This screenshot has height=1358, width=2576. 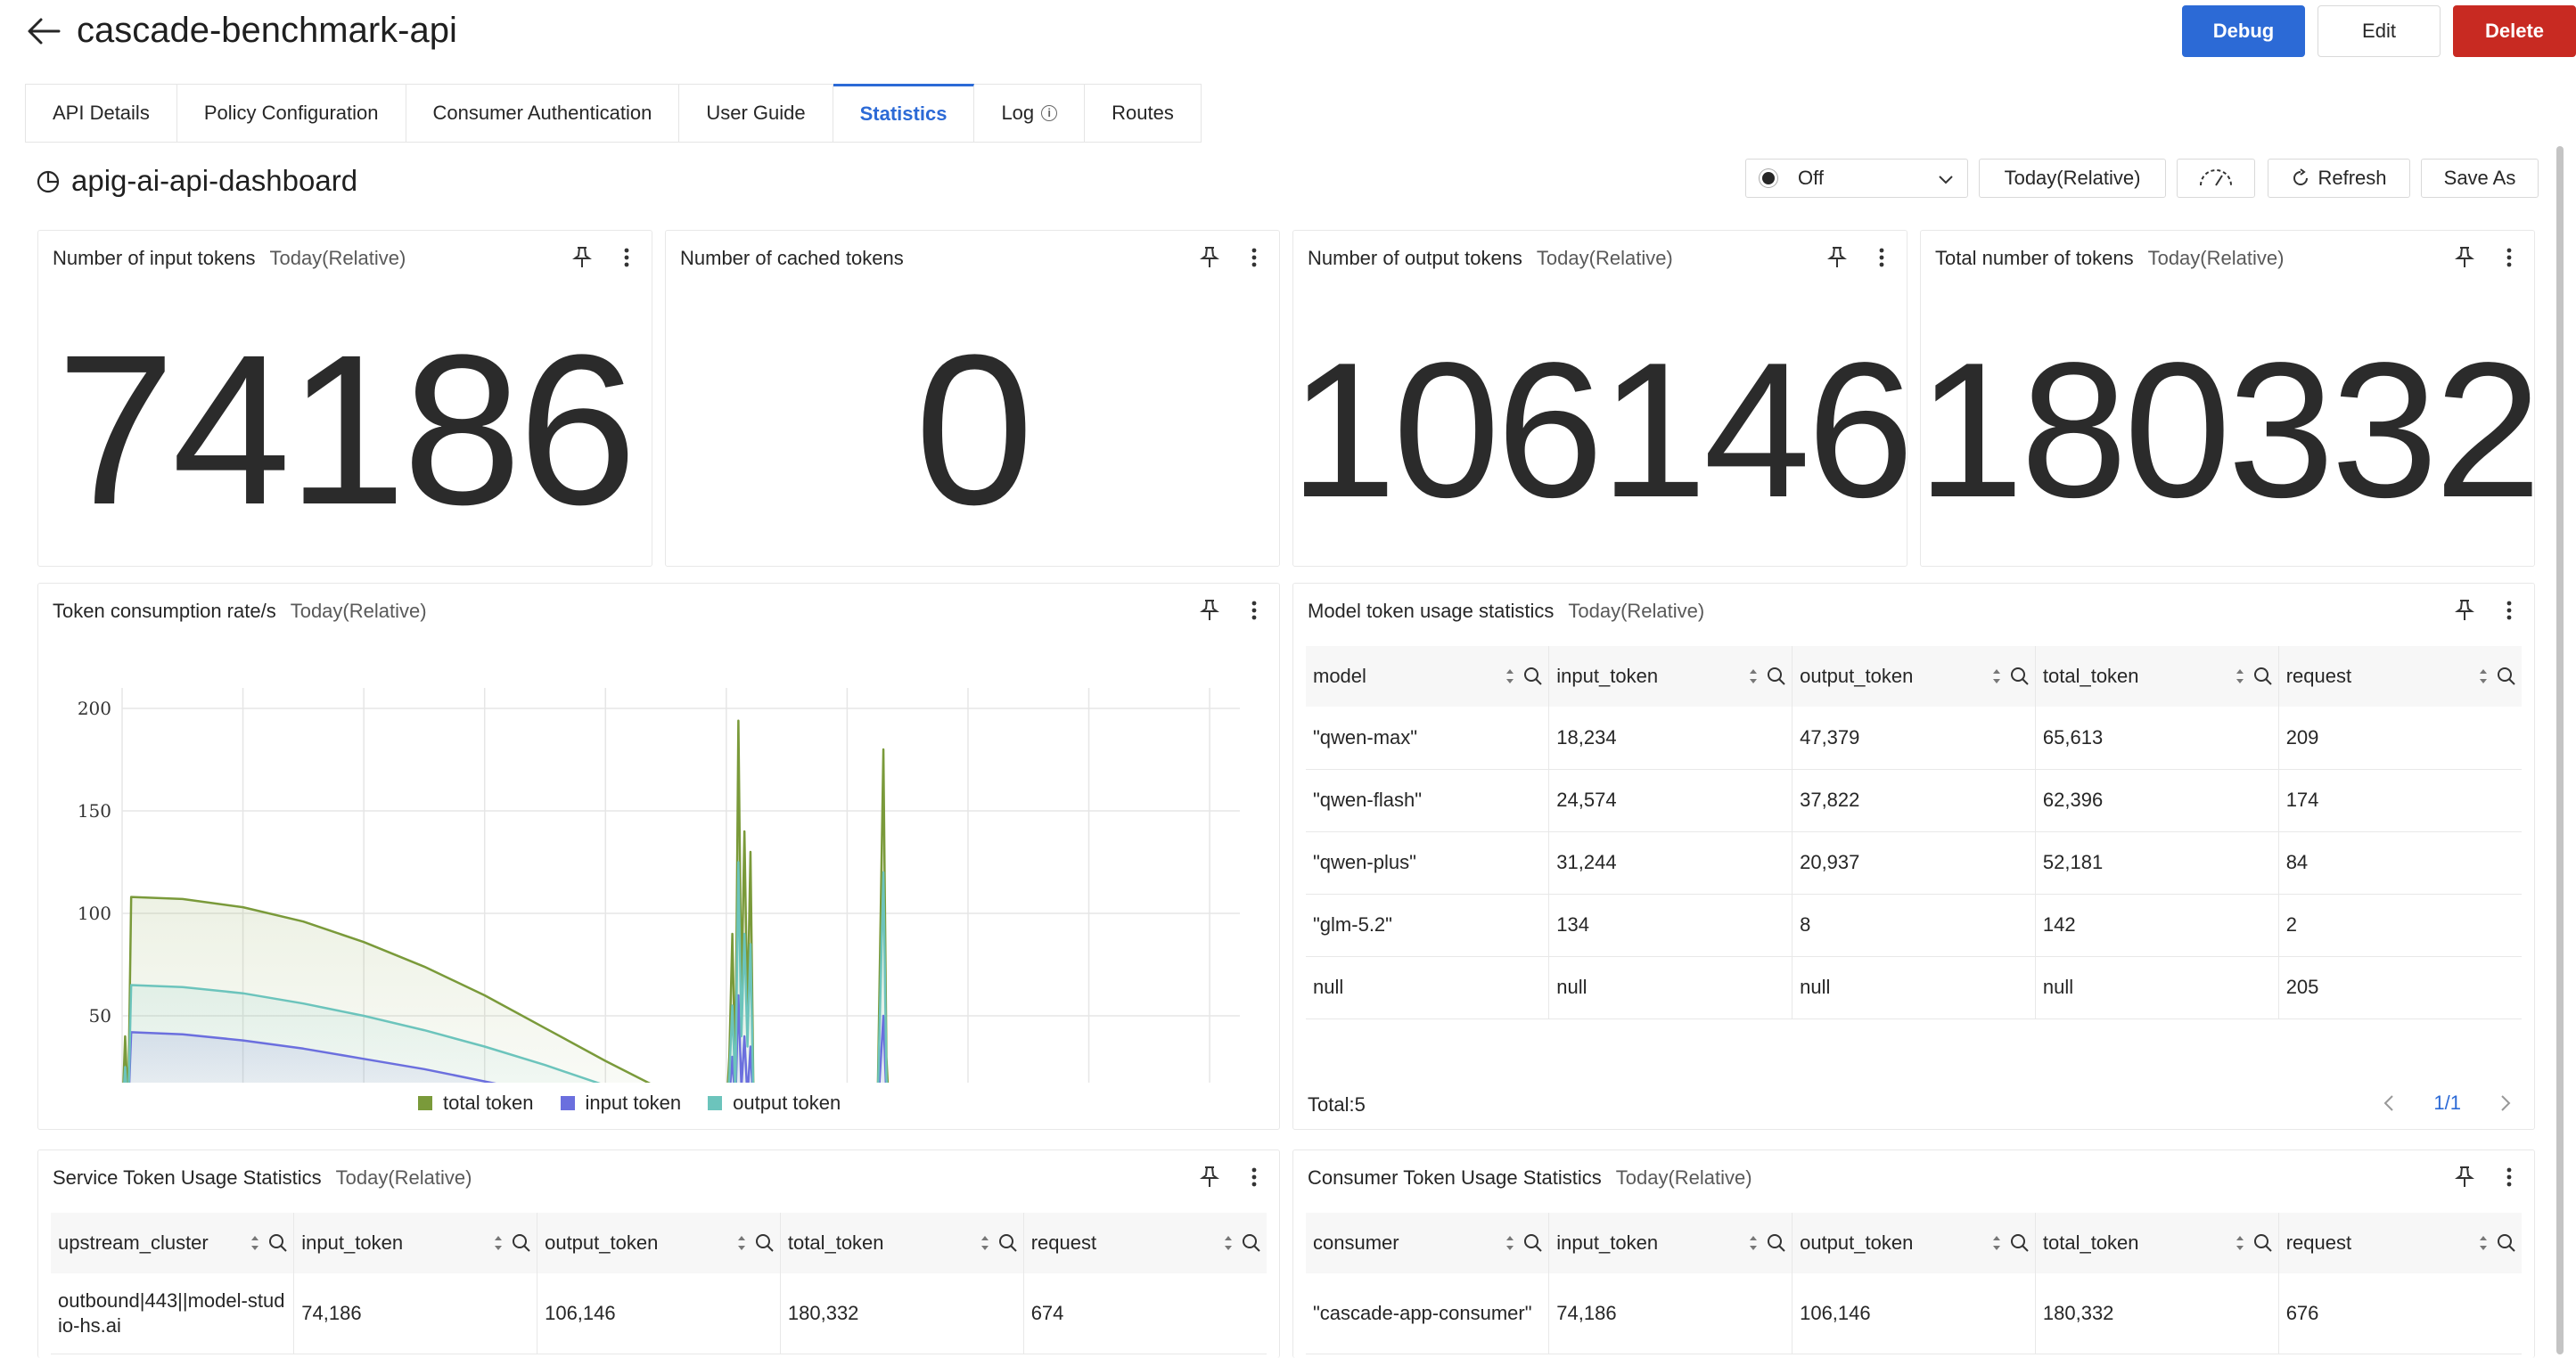 What do you see at coordinates (2389, 1103) in the screenshot?
I see `chevron-left-icon` at bounding box center [2389, 1103].